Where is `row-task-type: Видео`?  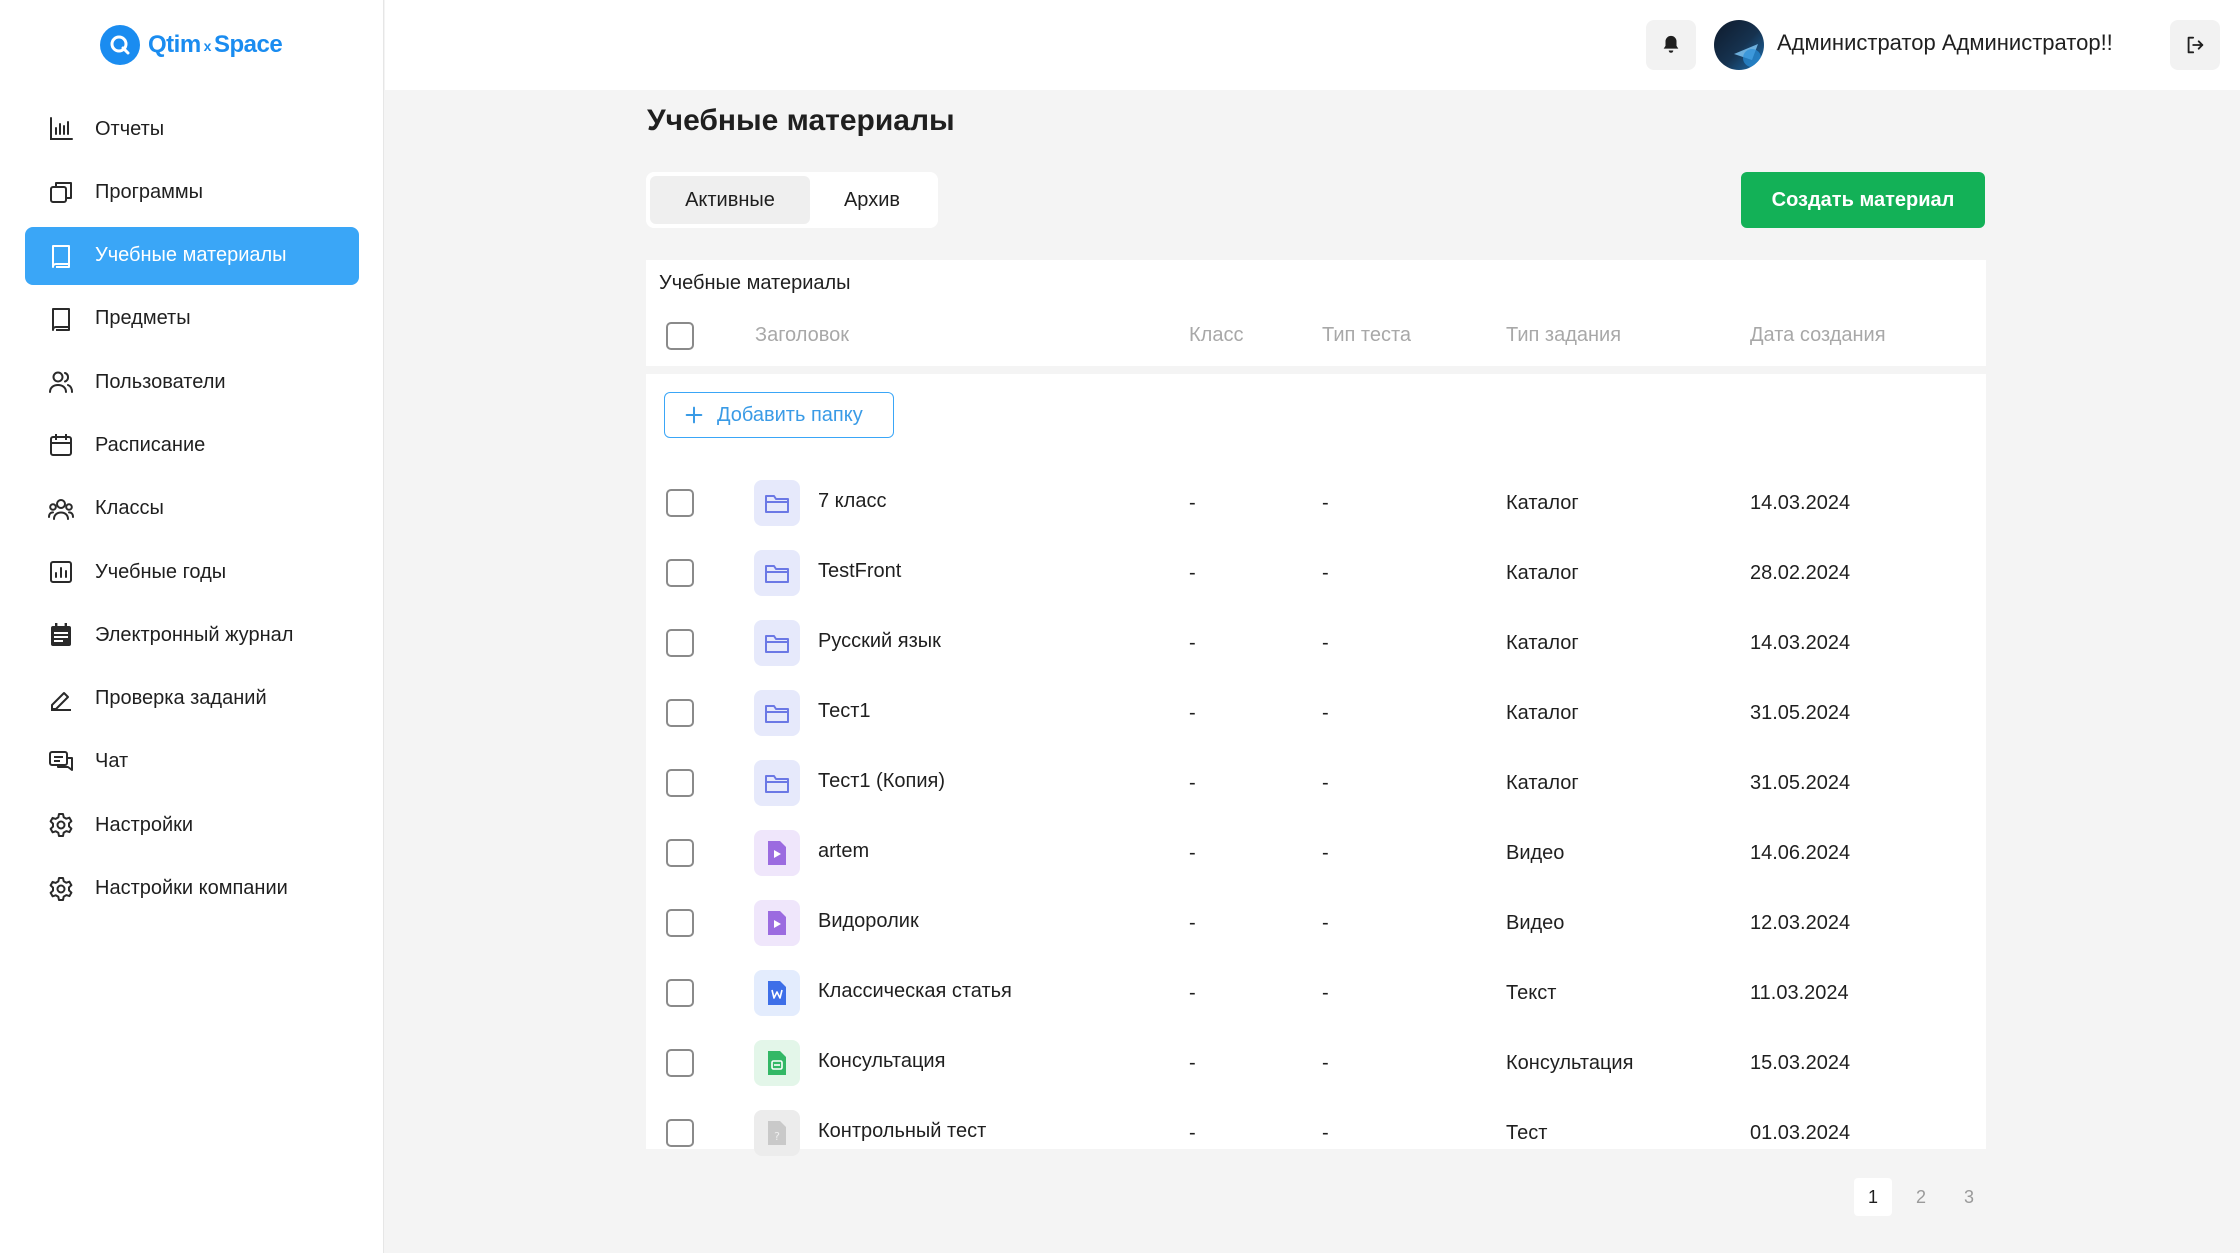 row-task-type: Видео is located at coordinates (1535, 923).